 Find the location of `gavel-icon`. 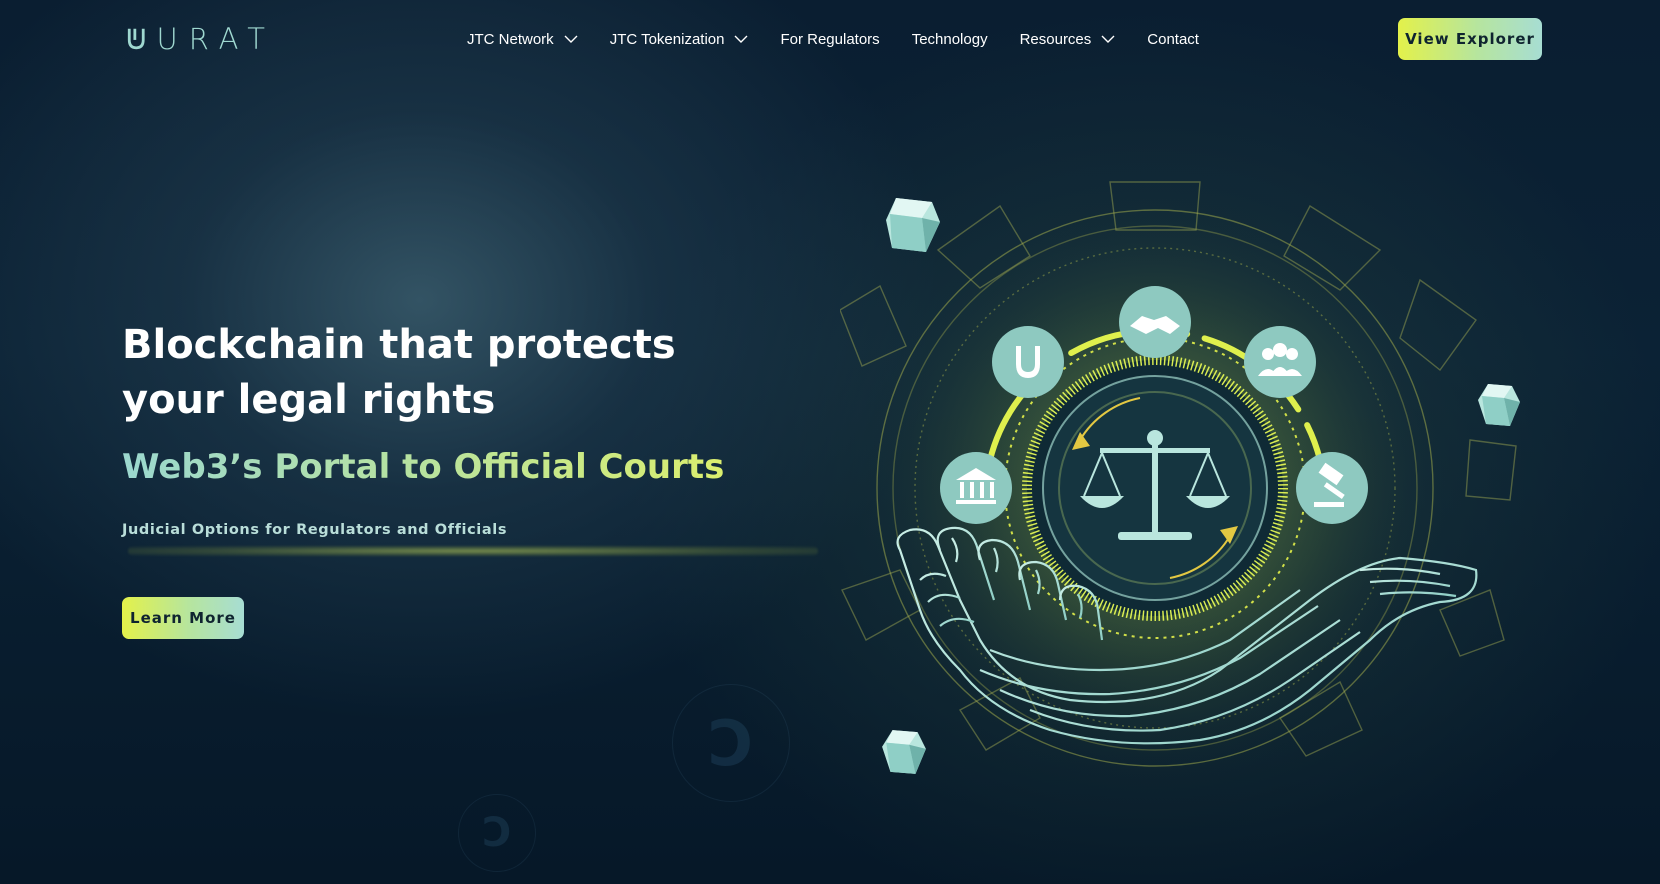

gavel-icon is located at coordinates (1332, 488).